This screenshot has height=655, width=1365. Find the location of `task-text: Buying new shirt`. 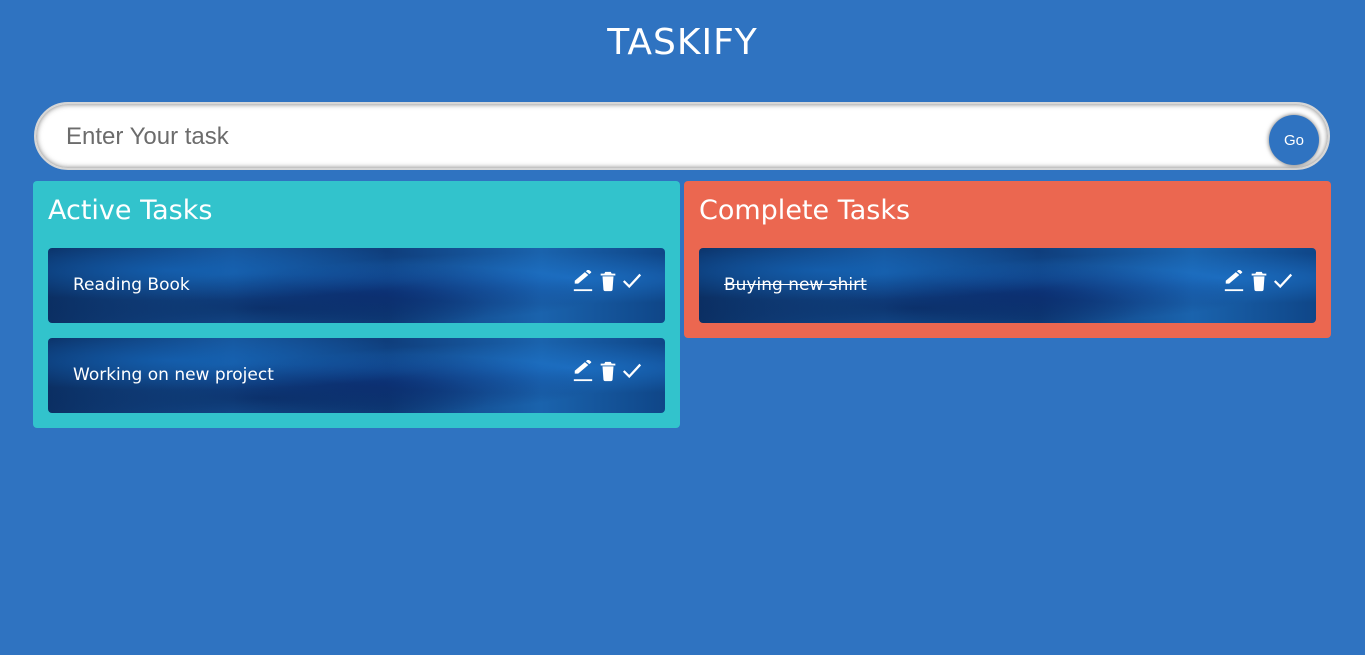

task-text: Buying new shirt is located at coordinates (795, 285).